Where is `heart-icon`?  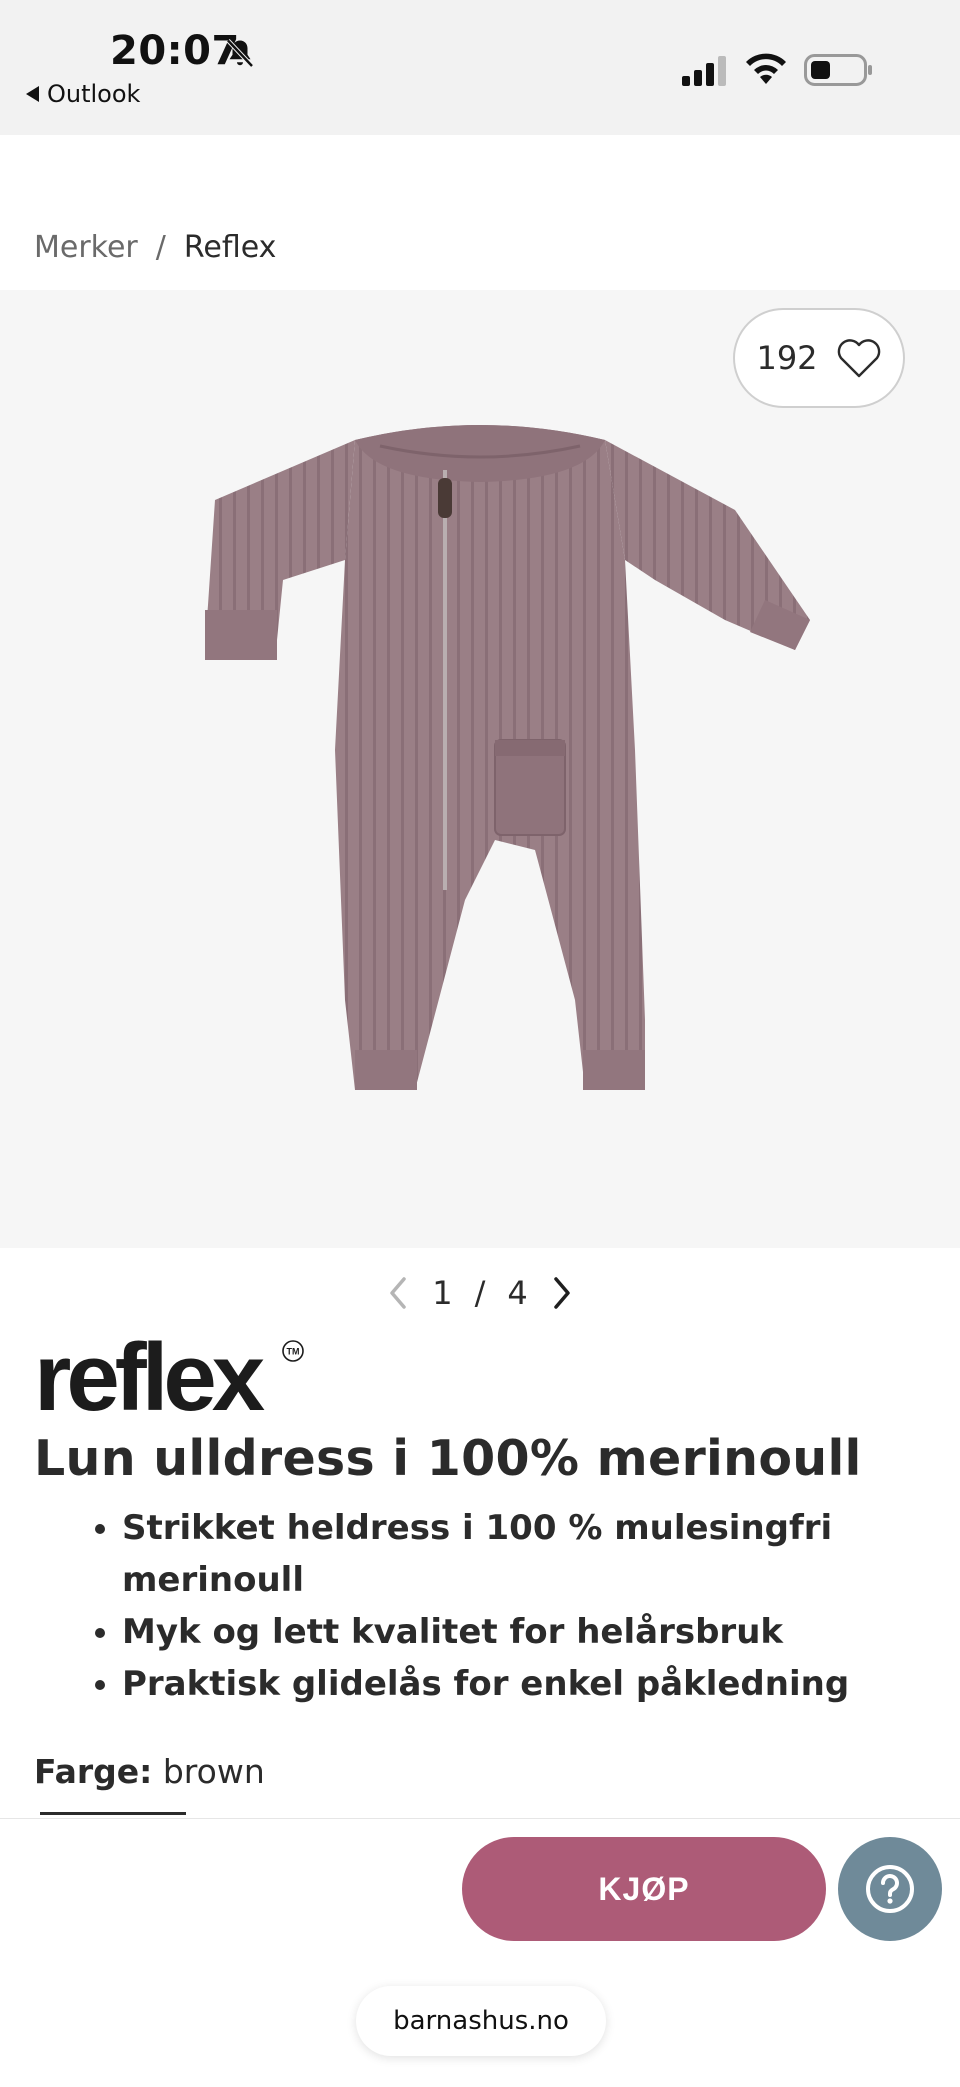 heart-icon is located at coordinates (858, 358).